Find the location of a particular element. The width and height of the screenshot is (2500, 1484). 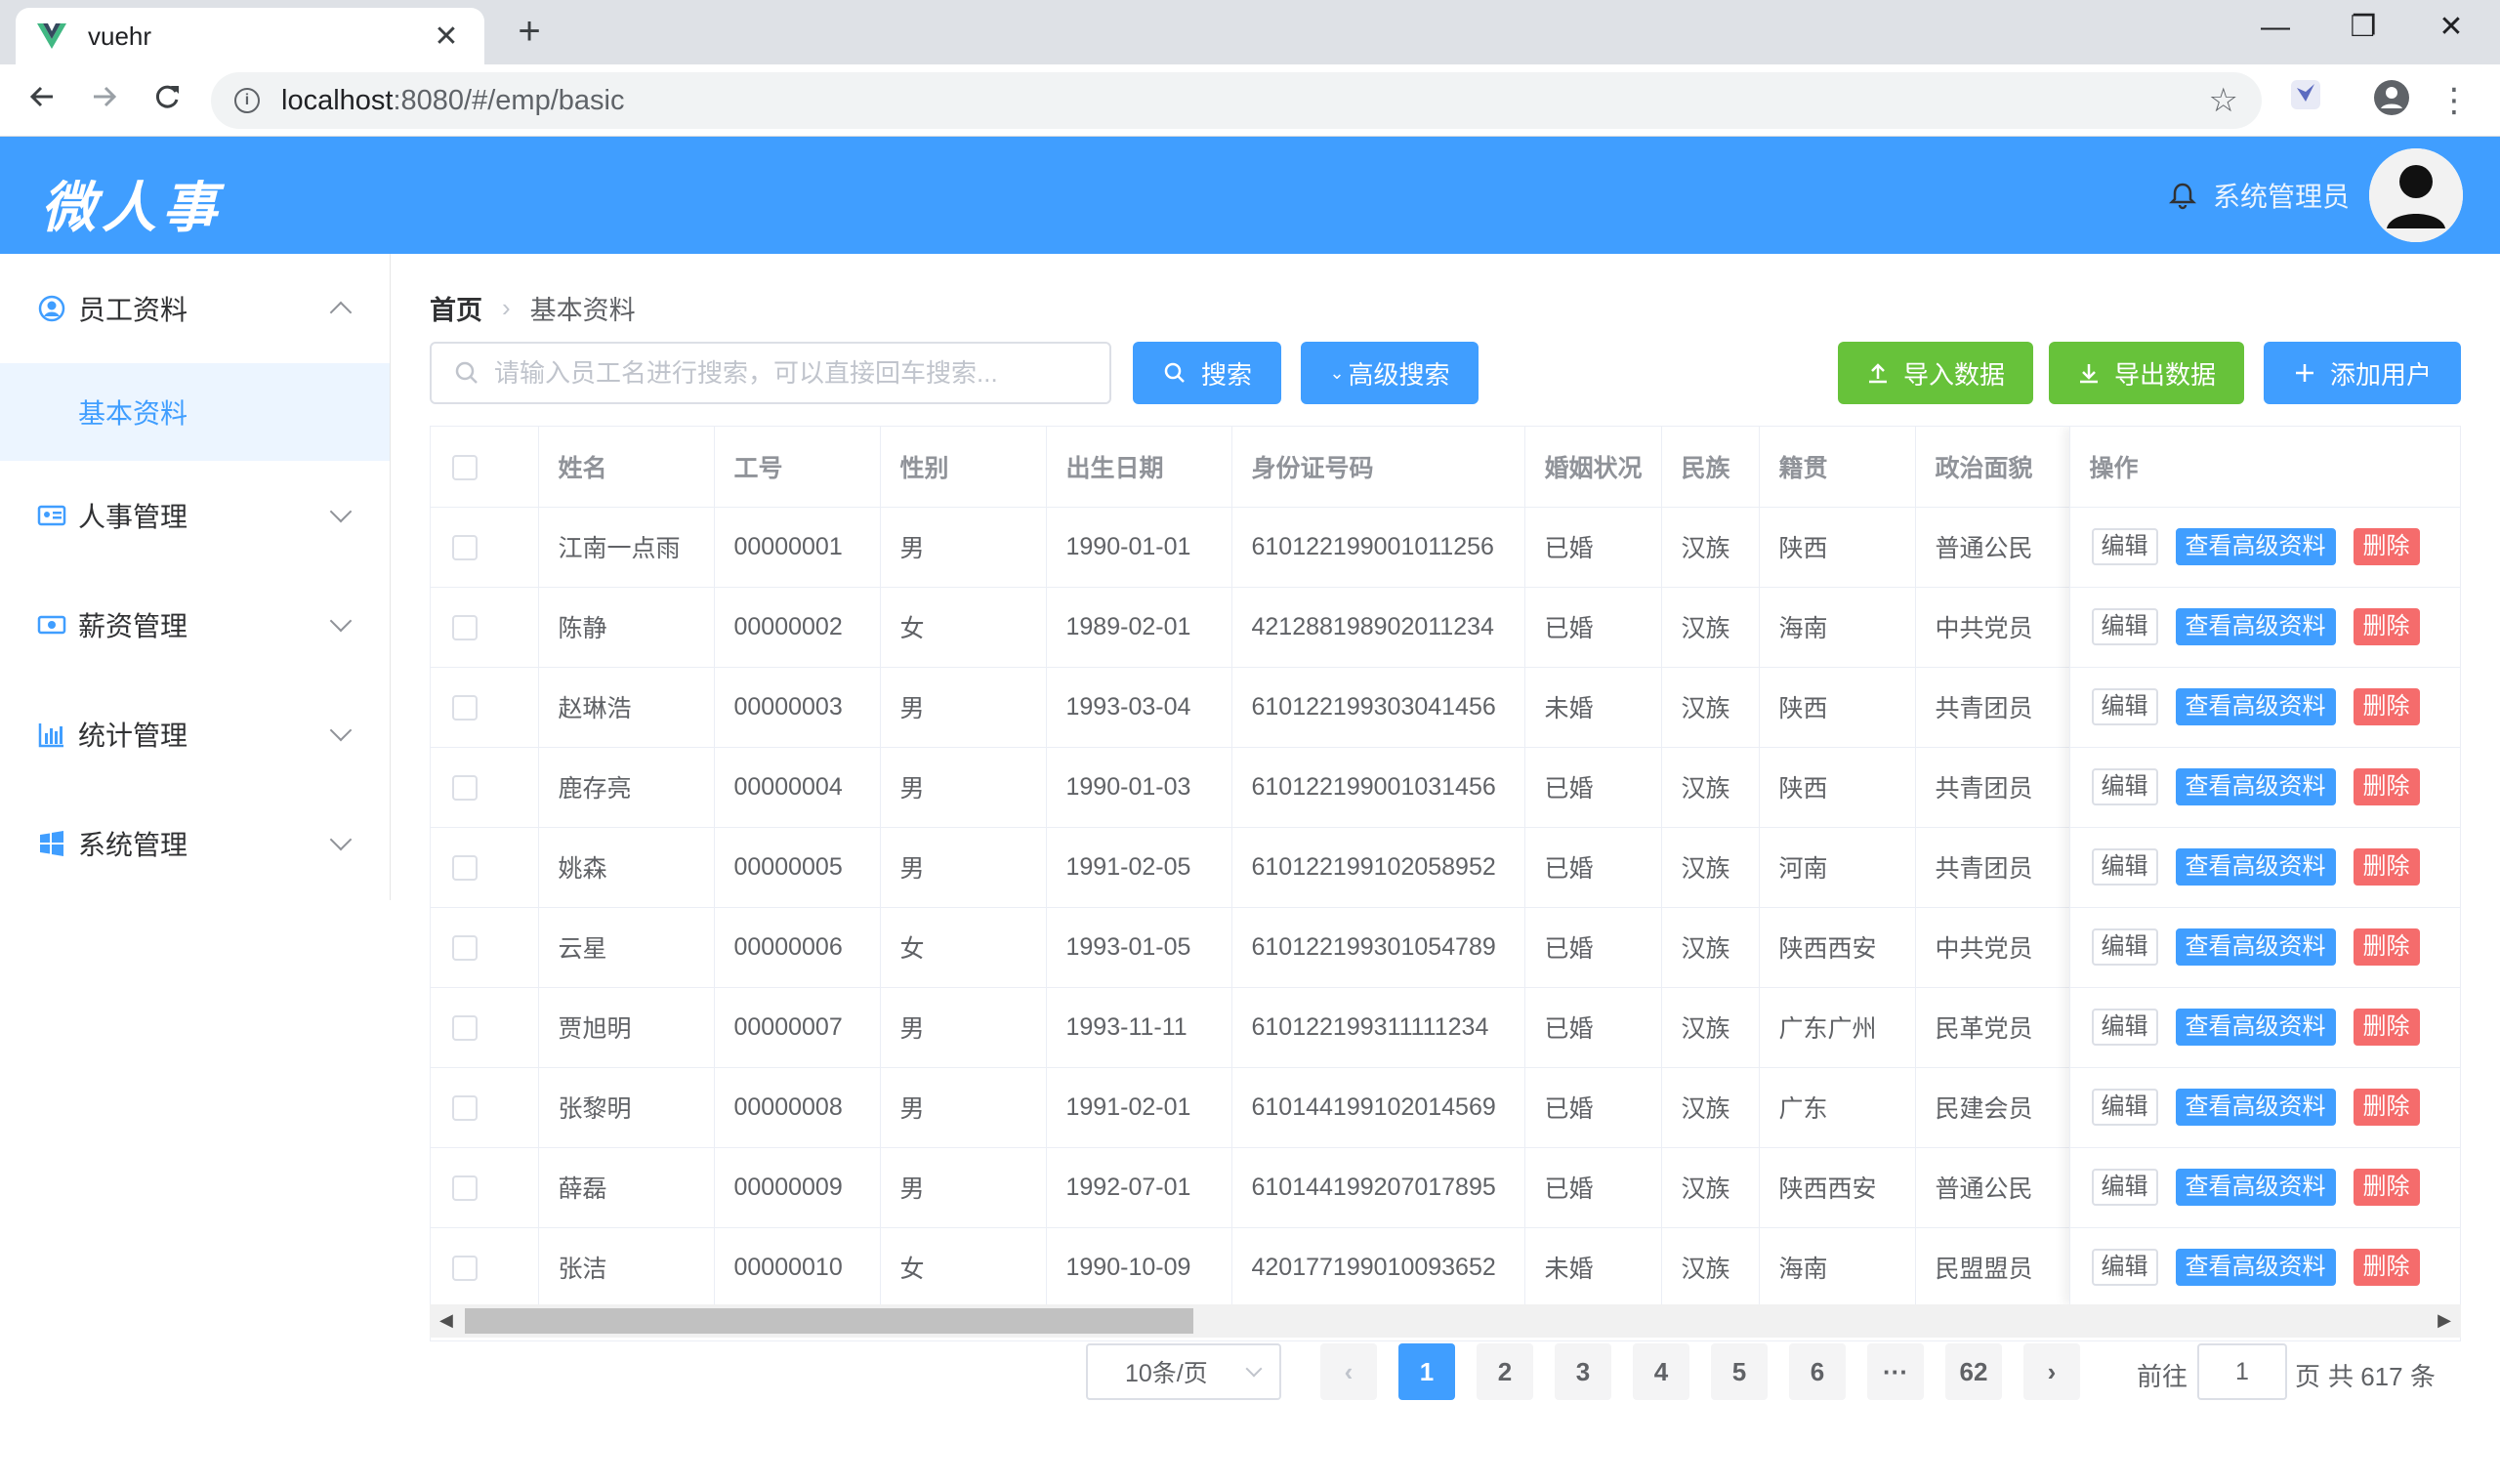

page-button: 5 is located at coordinates (1739, 1372).